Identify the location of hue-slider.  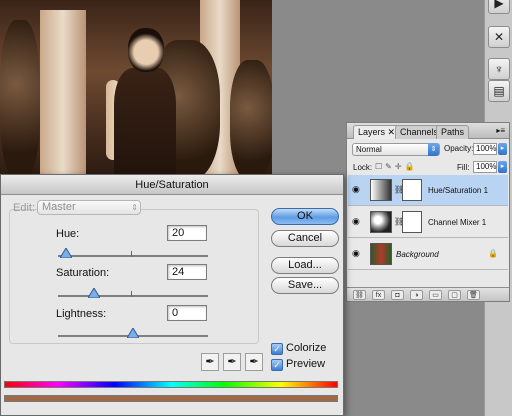
(133, 253).